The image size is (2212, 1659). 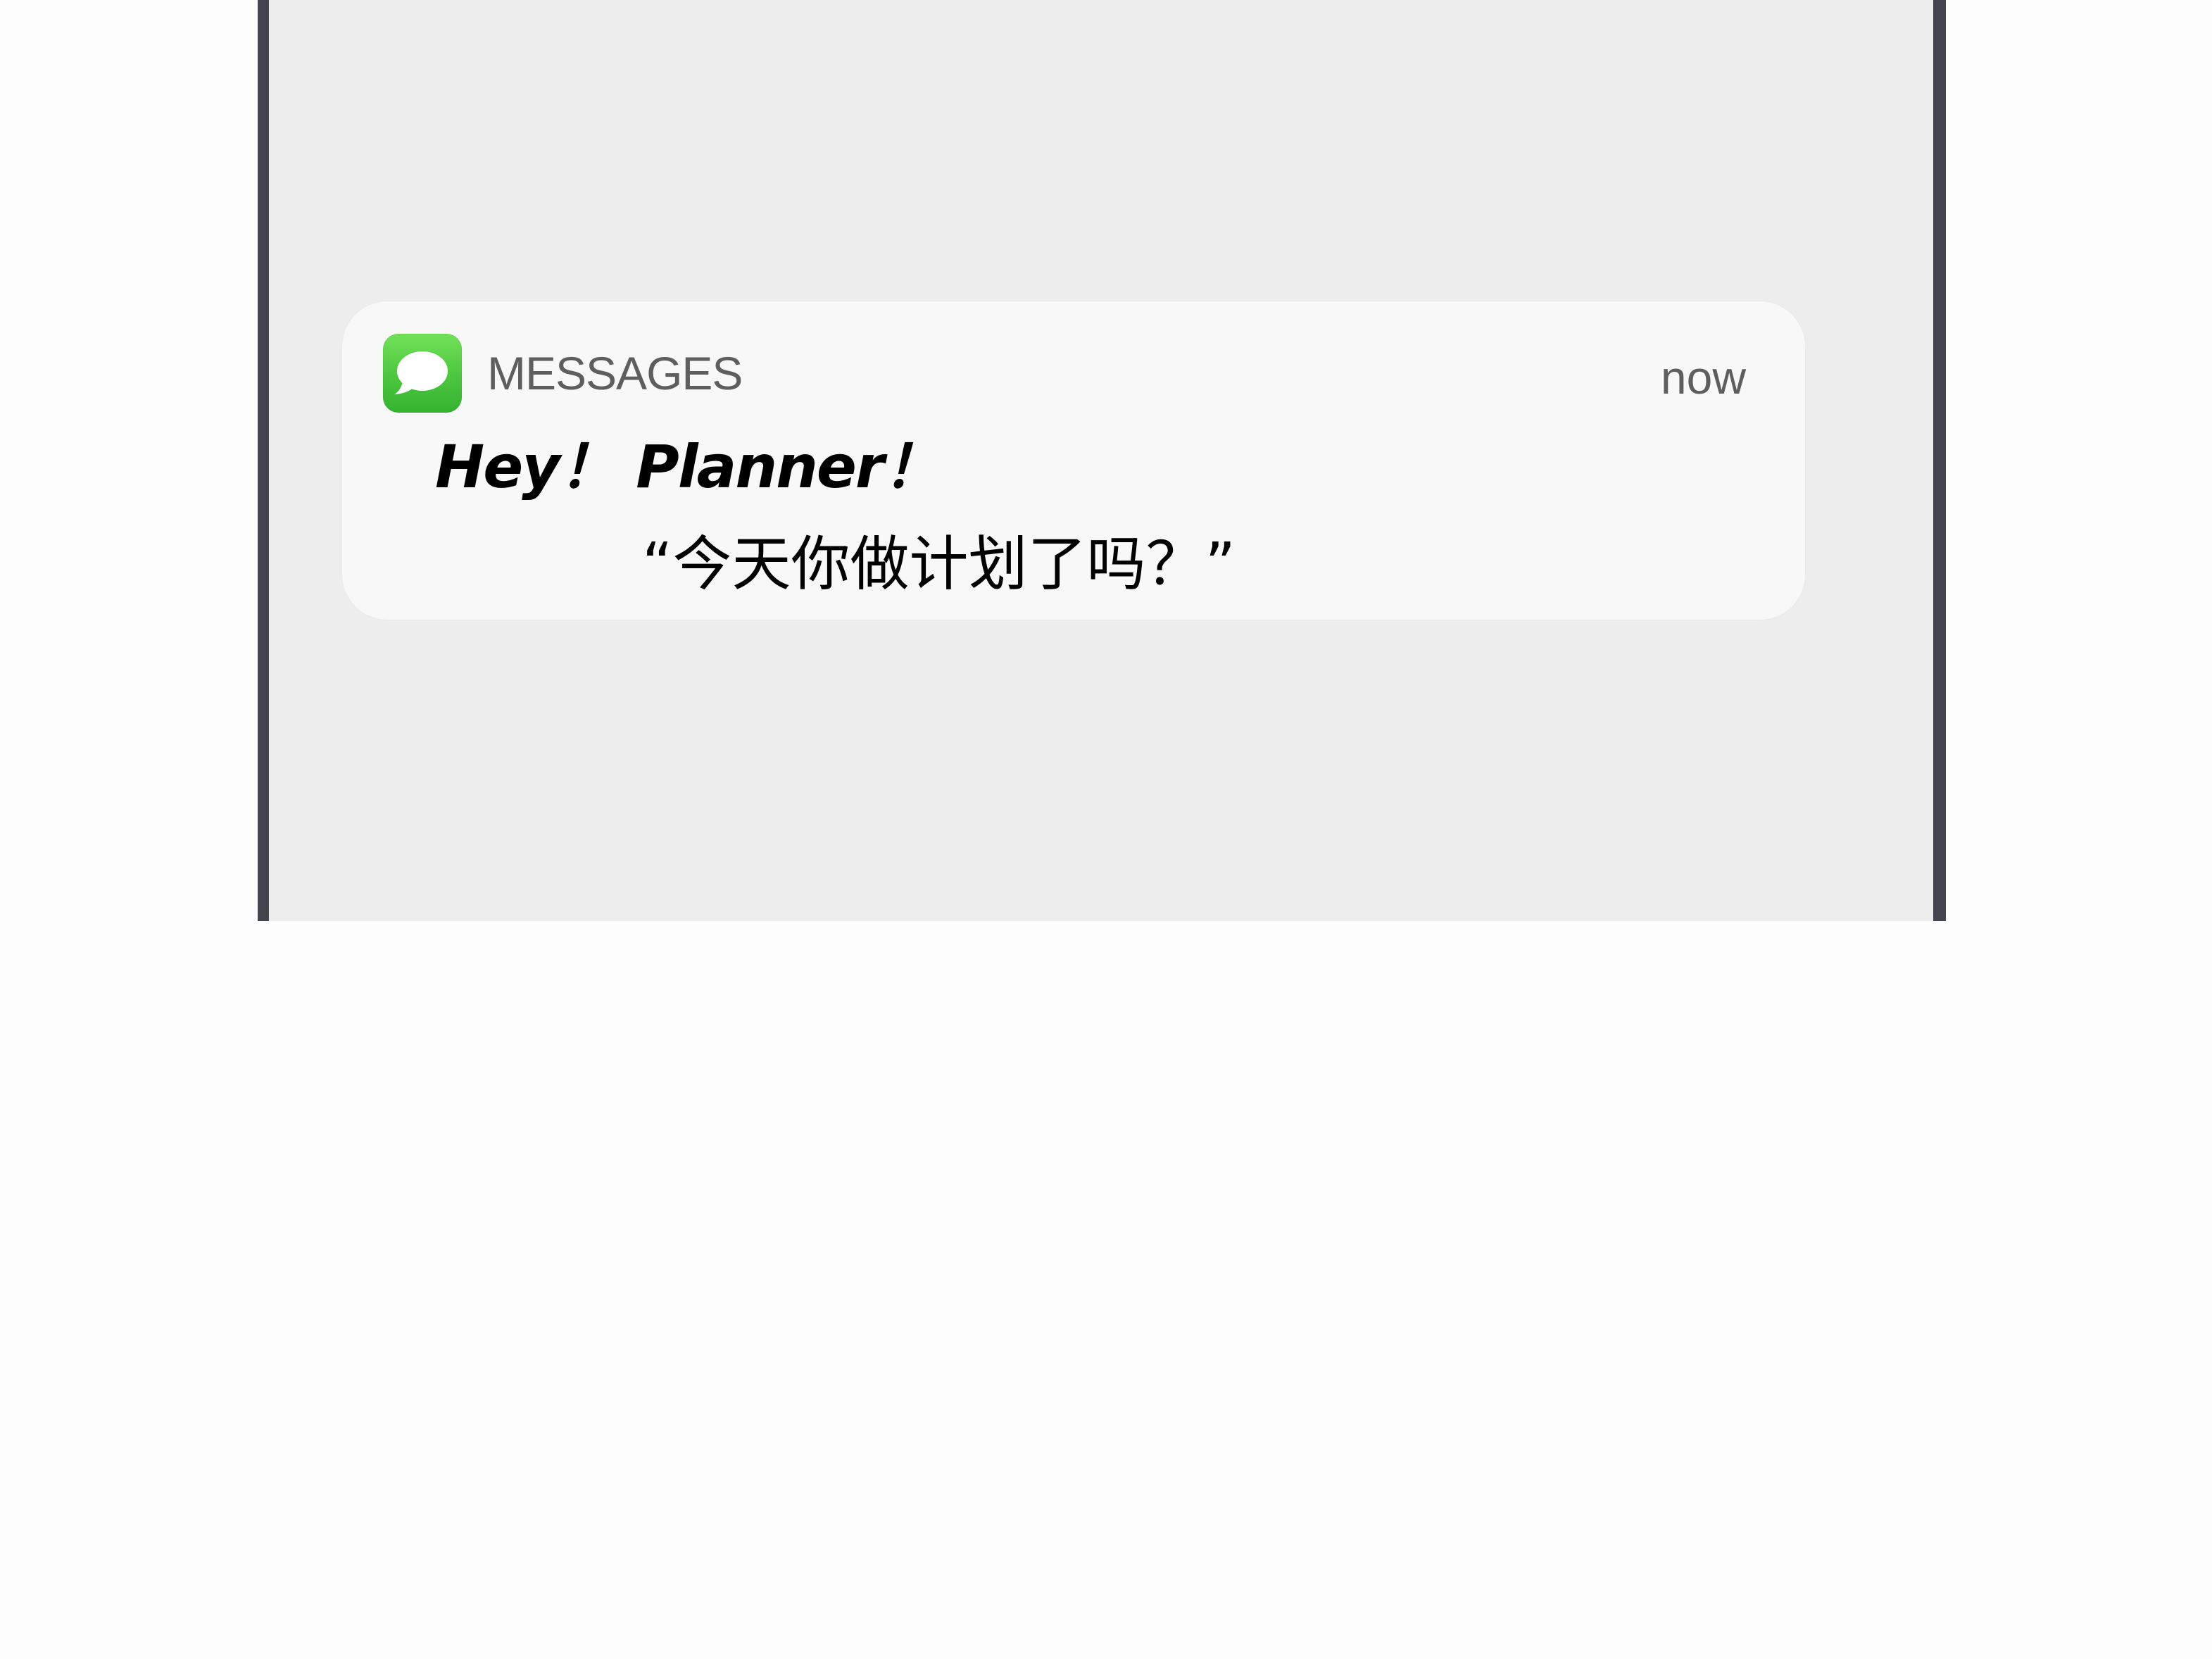 What do you see at coordinates (688, 466) in the screenshot?
I see `message-title: Hey！ Planner！` at bounding box center [688, 466].